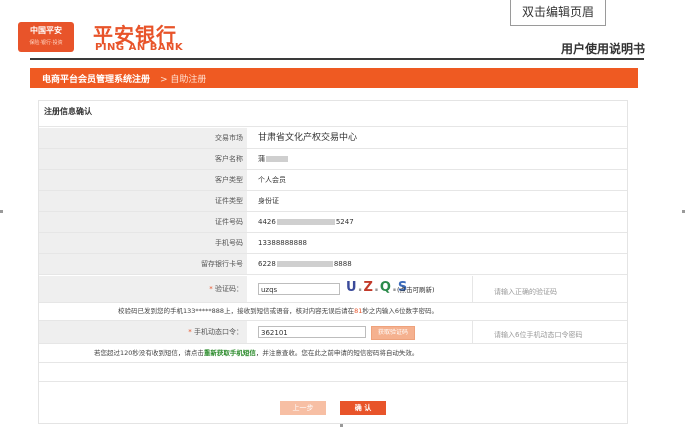 This screenshot has height=429, width=685. What do you see at coordinates (538, 335) in the screenshot?
I see `sms-code-hint: 请输入6位手机动态口令密码` at bounding box center [538, 335].